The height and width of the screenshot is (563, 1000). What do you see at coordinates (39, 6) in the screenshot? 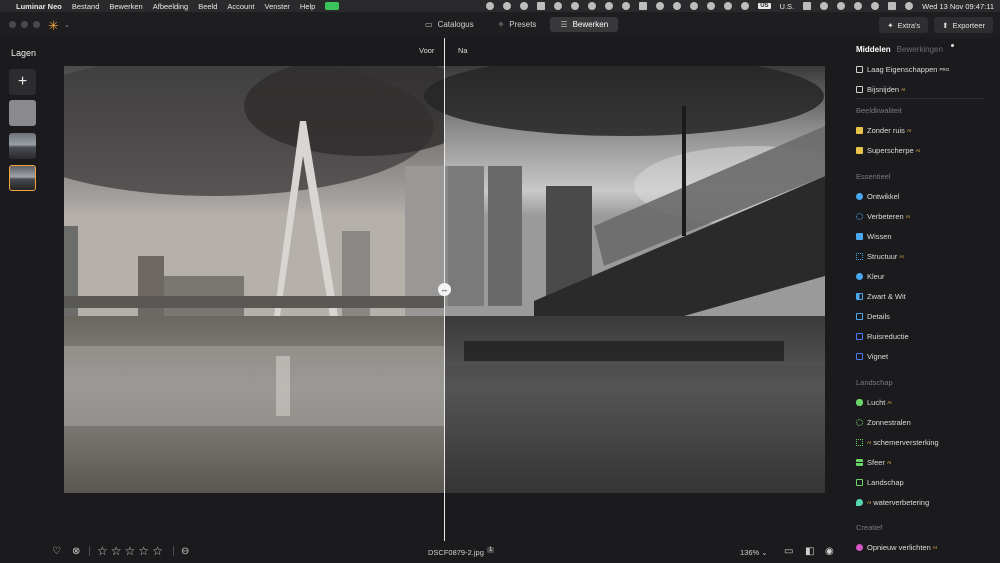
I see `menu-app-name: Luminar Neo` at bounding box center [39, 6].